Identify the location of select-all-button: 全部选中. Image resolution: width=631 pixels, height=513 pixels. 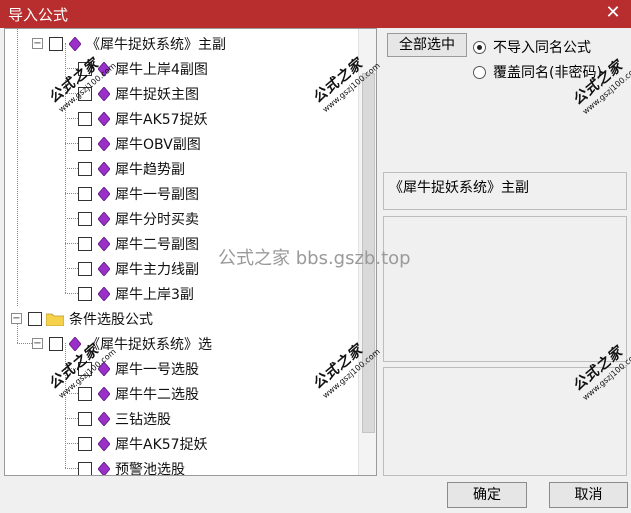
(427, 45).